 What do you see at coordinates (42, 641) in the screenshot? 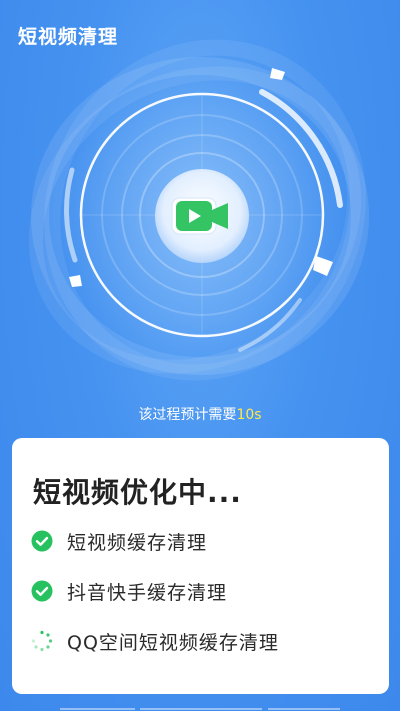
I see `loading-spinner-icon` at bounding box center [42, 641].